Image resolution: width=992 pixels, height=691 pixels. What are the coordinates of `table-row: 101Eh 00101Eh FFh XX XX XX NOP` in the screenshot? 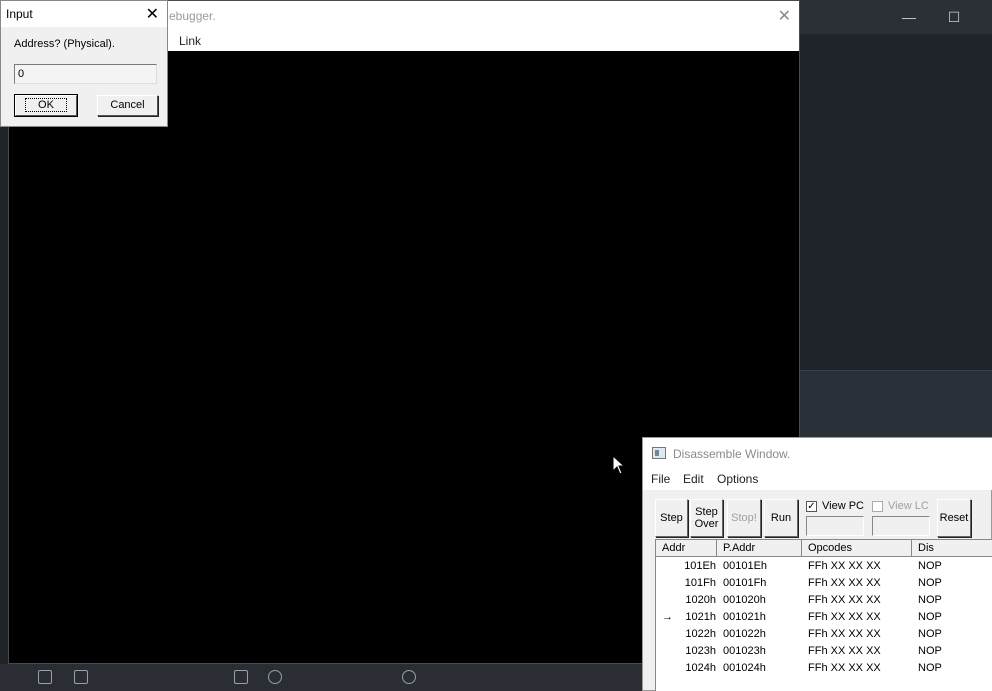 It's located at (824, 566).